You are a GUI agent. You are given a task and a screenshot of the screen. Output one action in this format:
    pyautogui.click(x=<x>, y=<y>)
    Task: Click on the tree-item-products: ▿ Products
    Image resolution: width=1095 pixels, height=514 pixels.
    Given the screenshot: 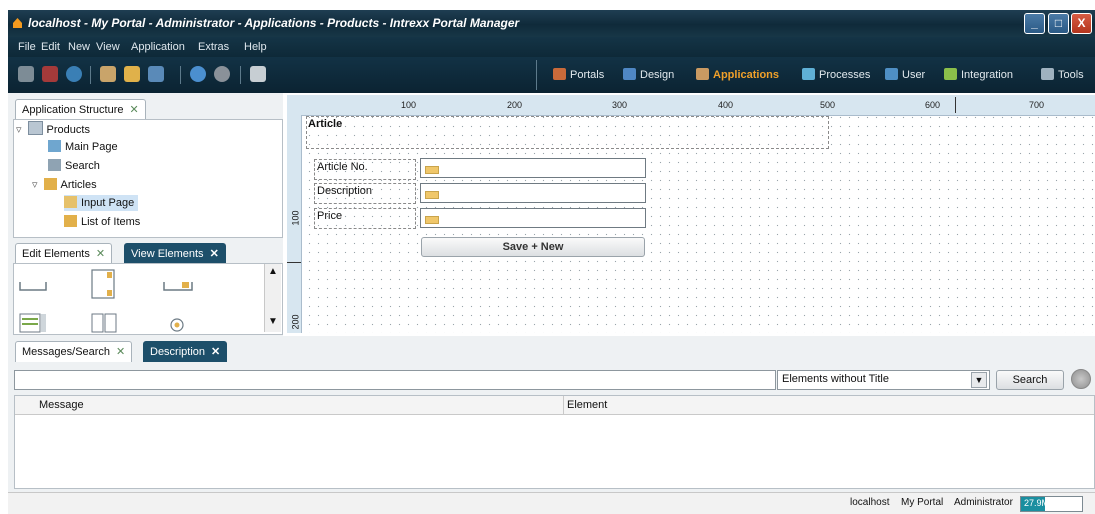 What is the action you would take?
    pyautogui.click(x=53, y=129)
    